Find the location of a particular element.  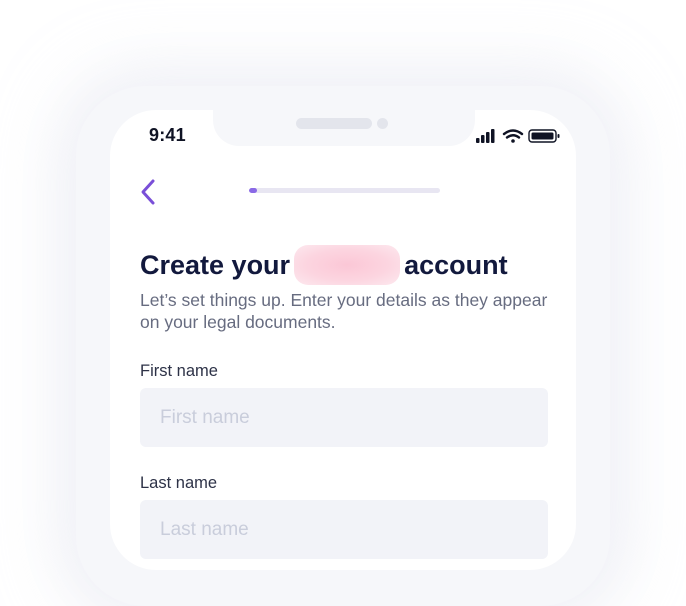

wifi-icon is located at coordinates (513, 136).